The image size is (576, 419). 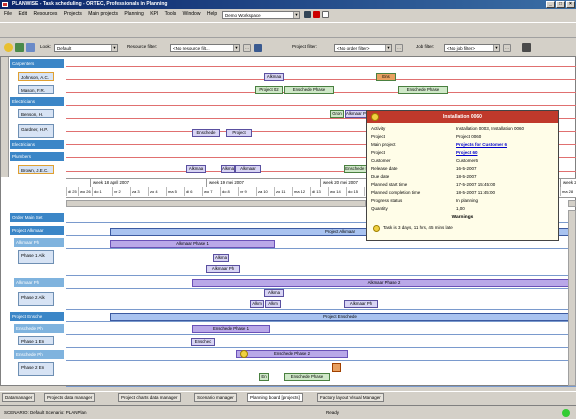 What do you see at coordinates (472, 48) in the screenshot?
I see `job-filter-select: <No job filter> ▼` at bounding box center [472, 48].